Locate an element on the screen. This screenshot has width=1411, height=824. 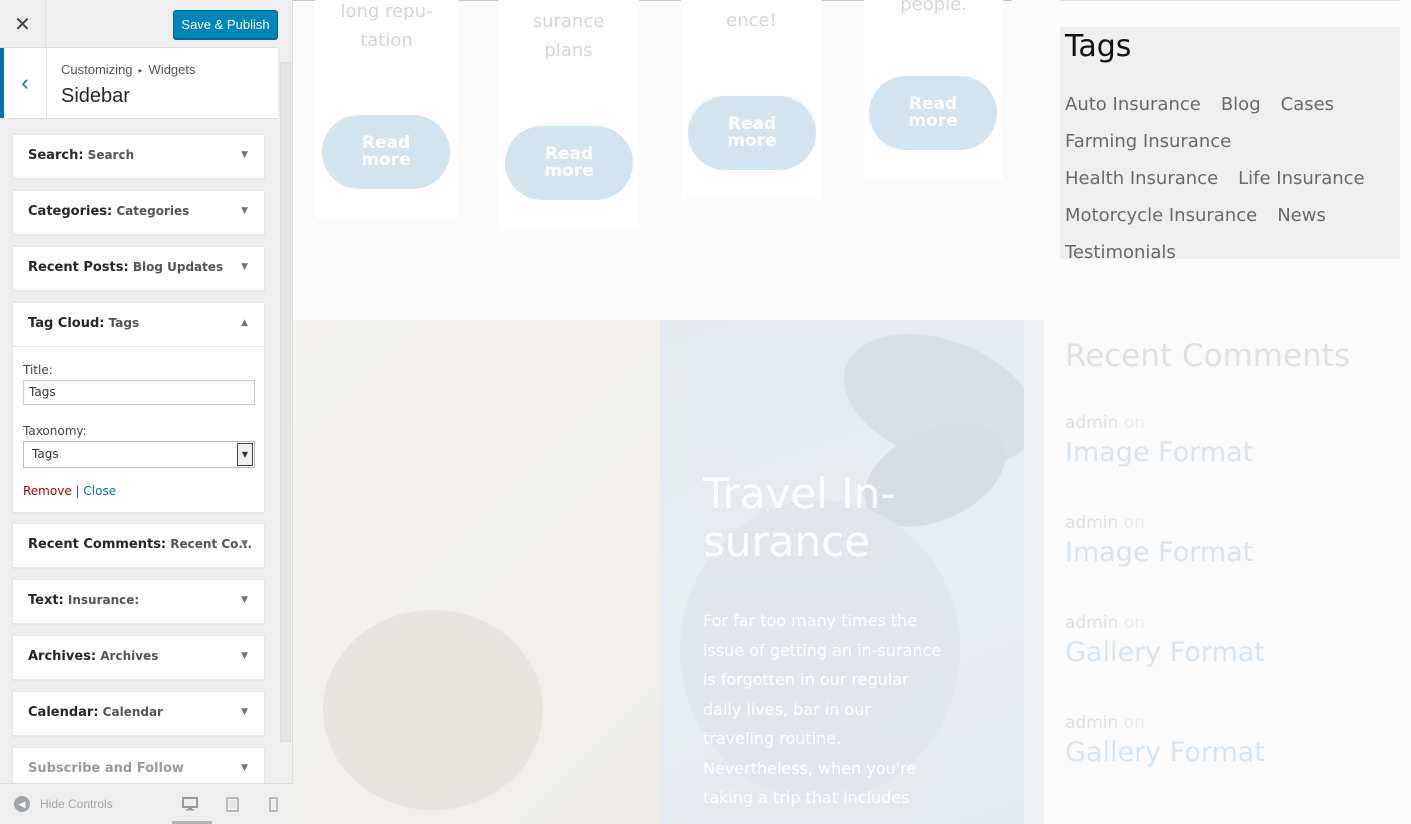
collapse-circle-icon: ◀ is located at coordinates (22, 804).